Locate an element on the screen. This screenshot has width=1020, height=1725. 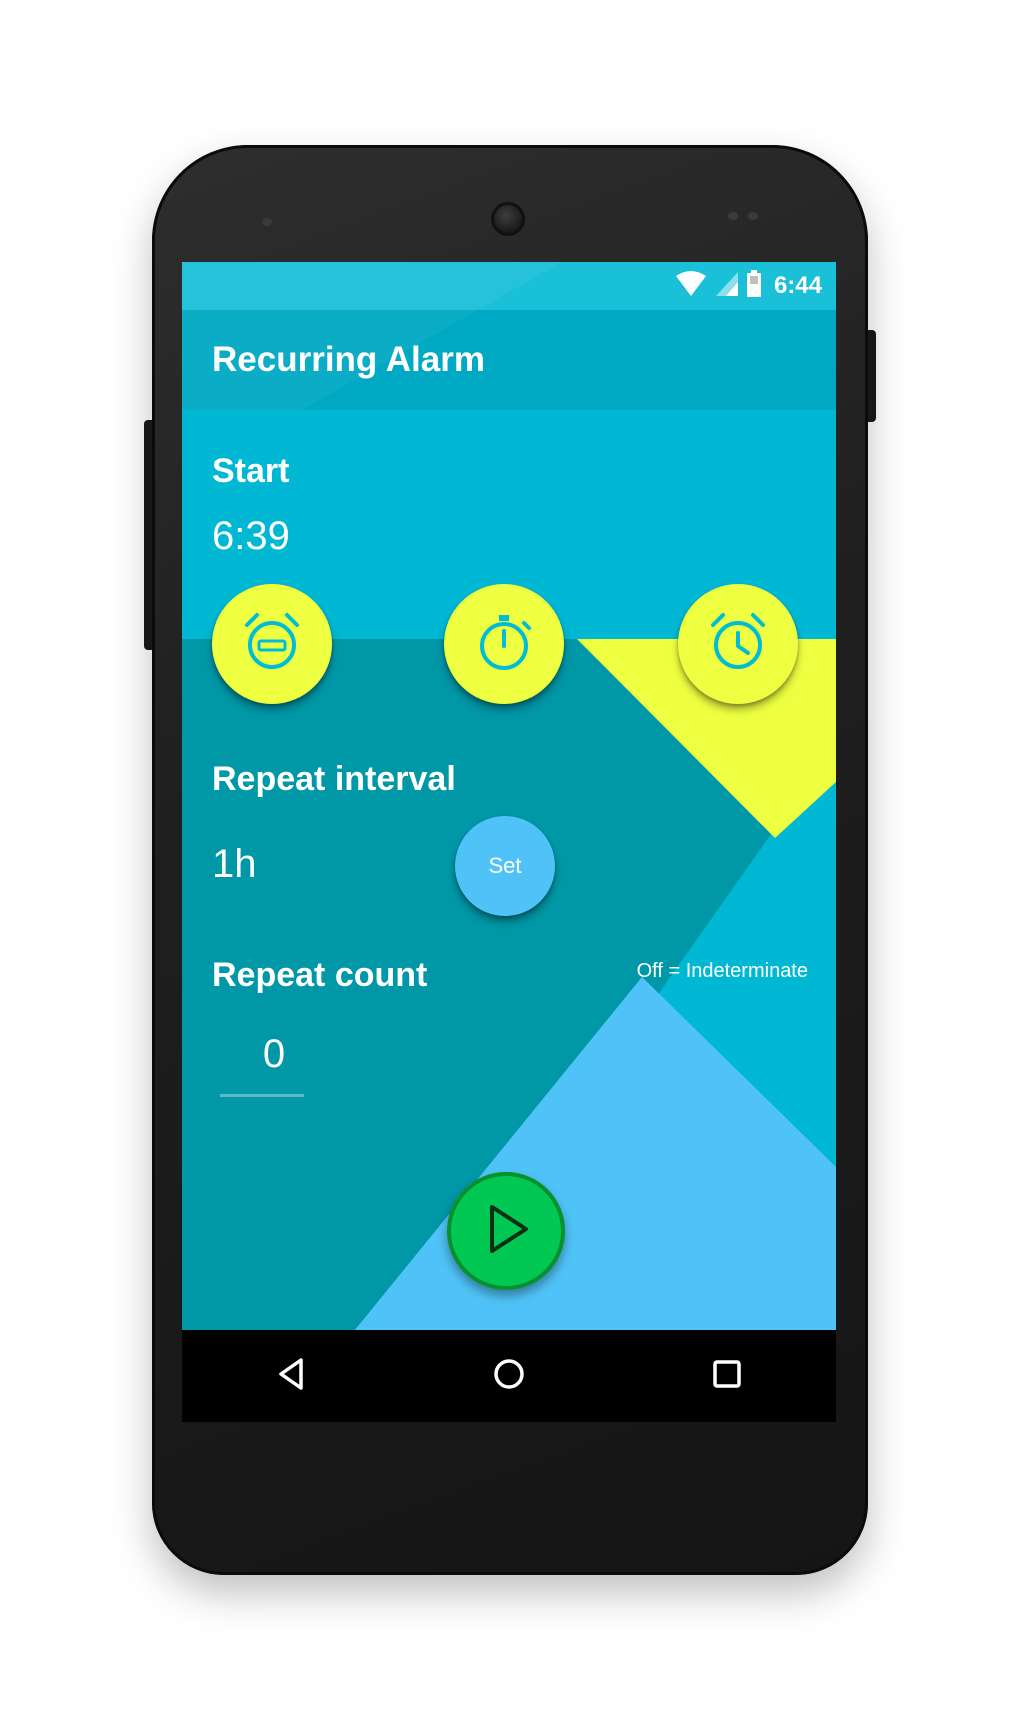
recents-icon is located at coordinates (727, 1376).